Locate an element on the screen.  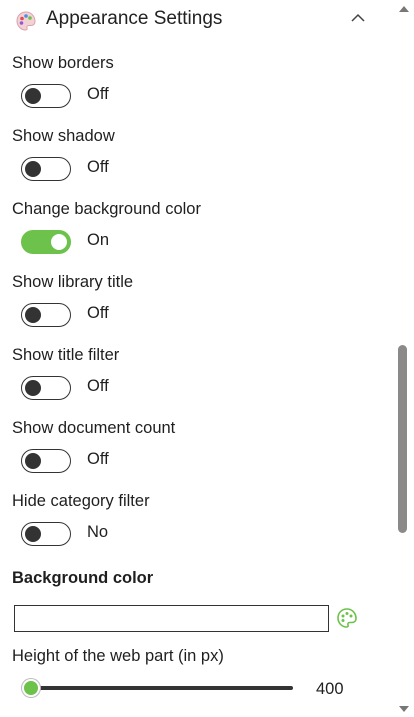
setting-show-document-count: Show document count Off is located at coordinates (202, 447).